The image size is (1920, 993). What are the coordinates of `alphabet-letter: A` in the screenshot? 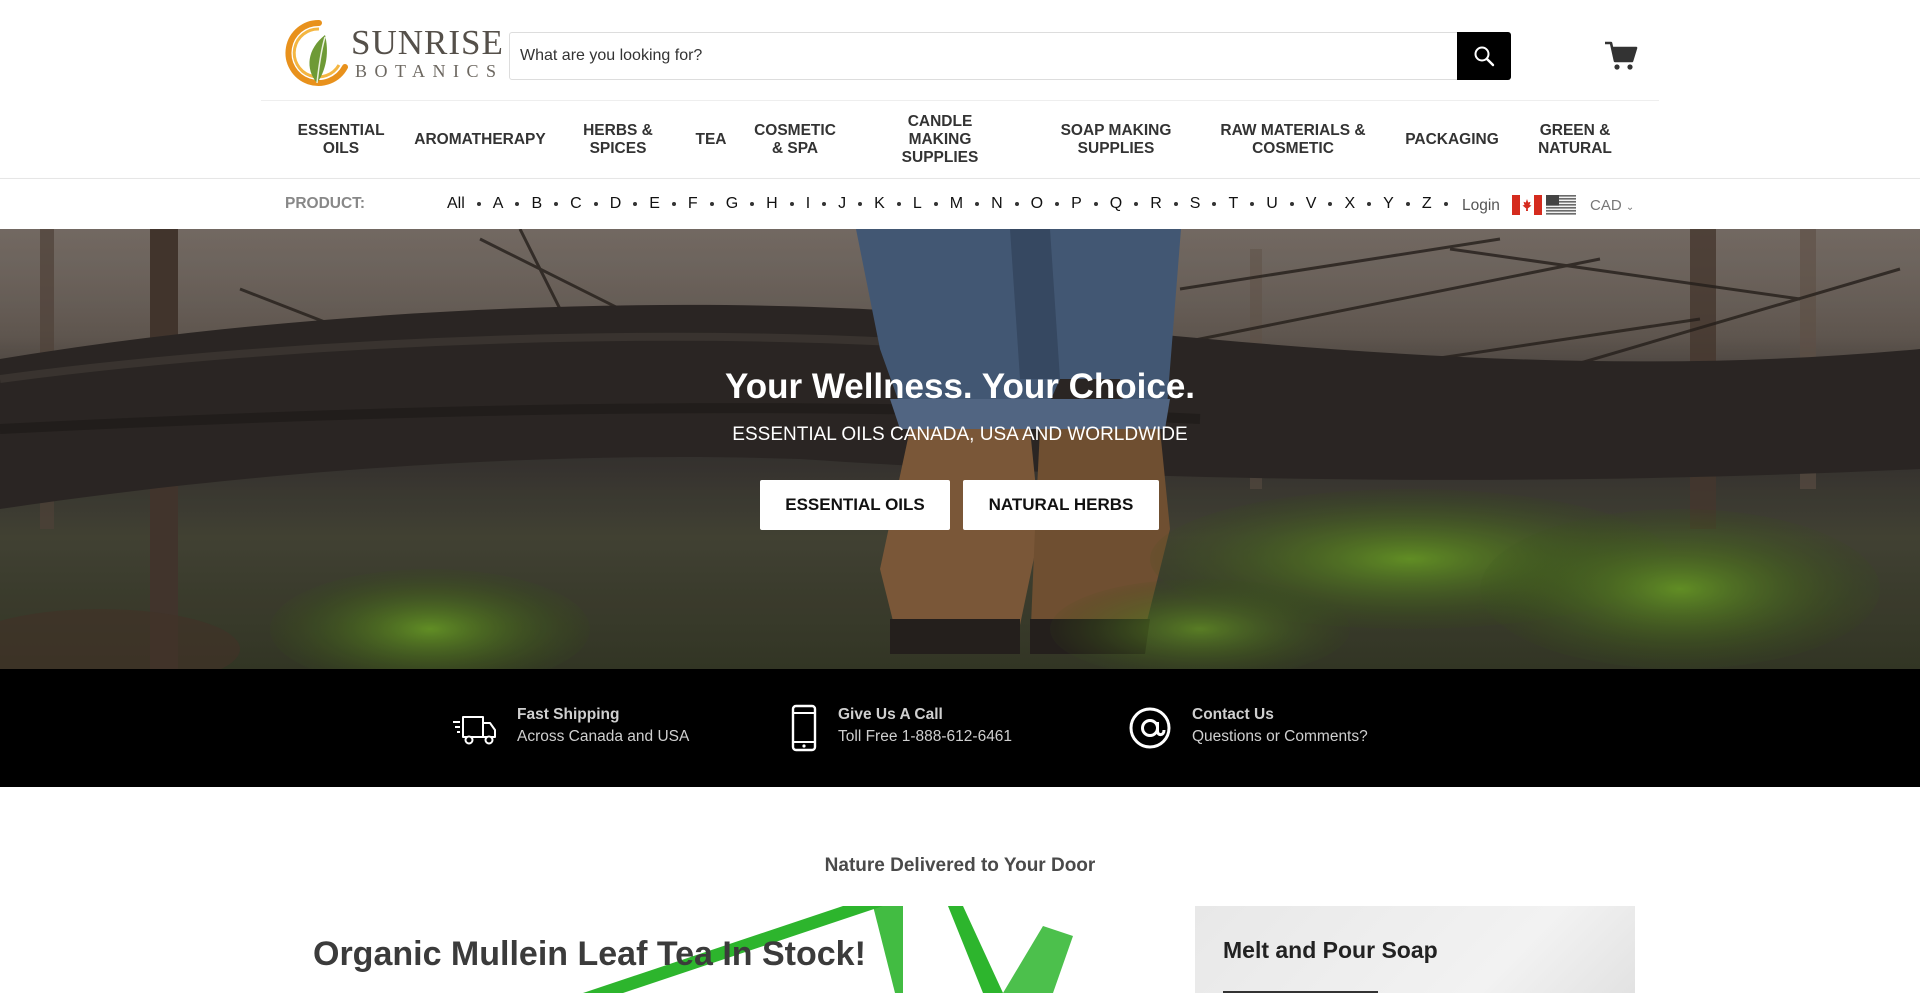 It's located at (498, 204).